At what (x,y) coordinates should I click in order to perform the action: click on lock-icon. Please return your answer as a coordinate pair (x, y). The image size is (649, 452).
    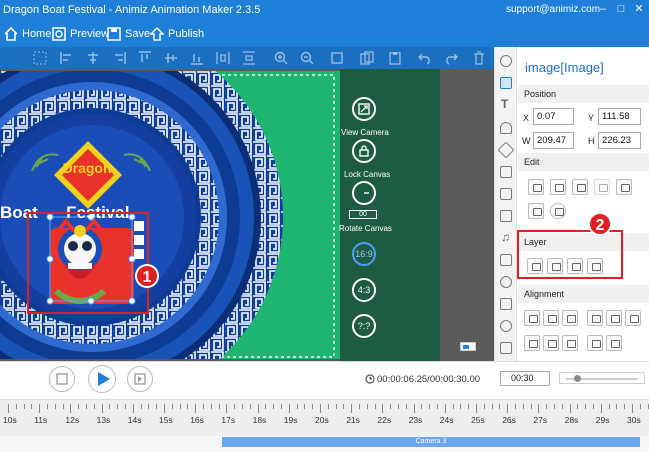
    Looking at the image, I should click on (364, 151).